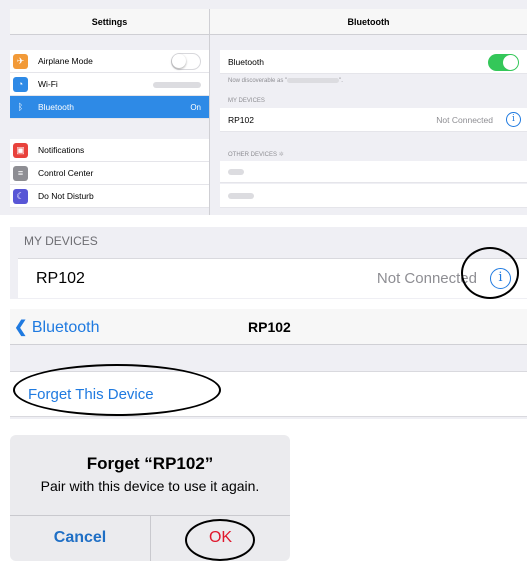  What do you see at coordinates (313, 80) in the screenshot?
I see `device-name-redacted` at bounding box center [313, 80].